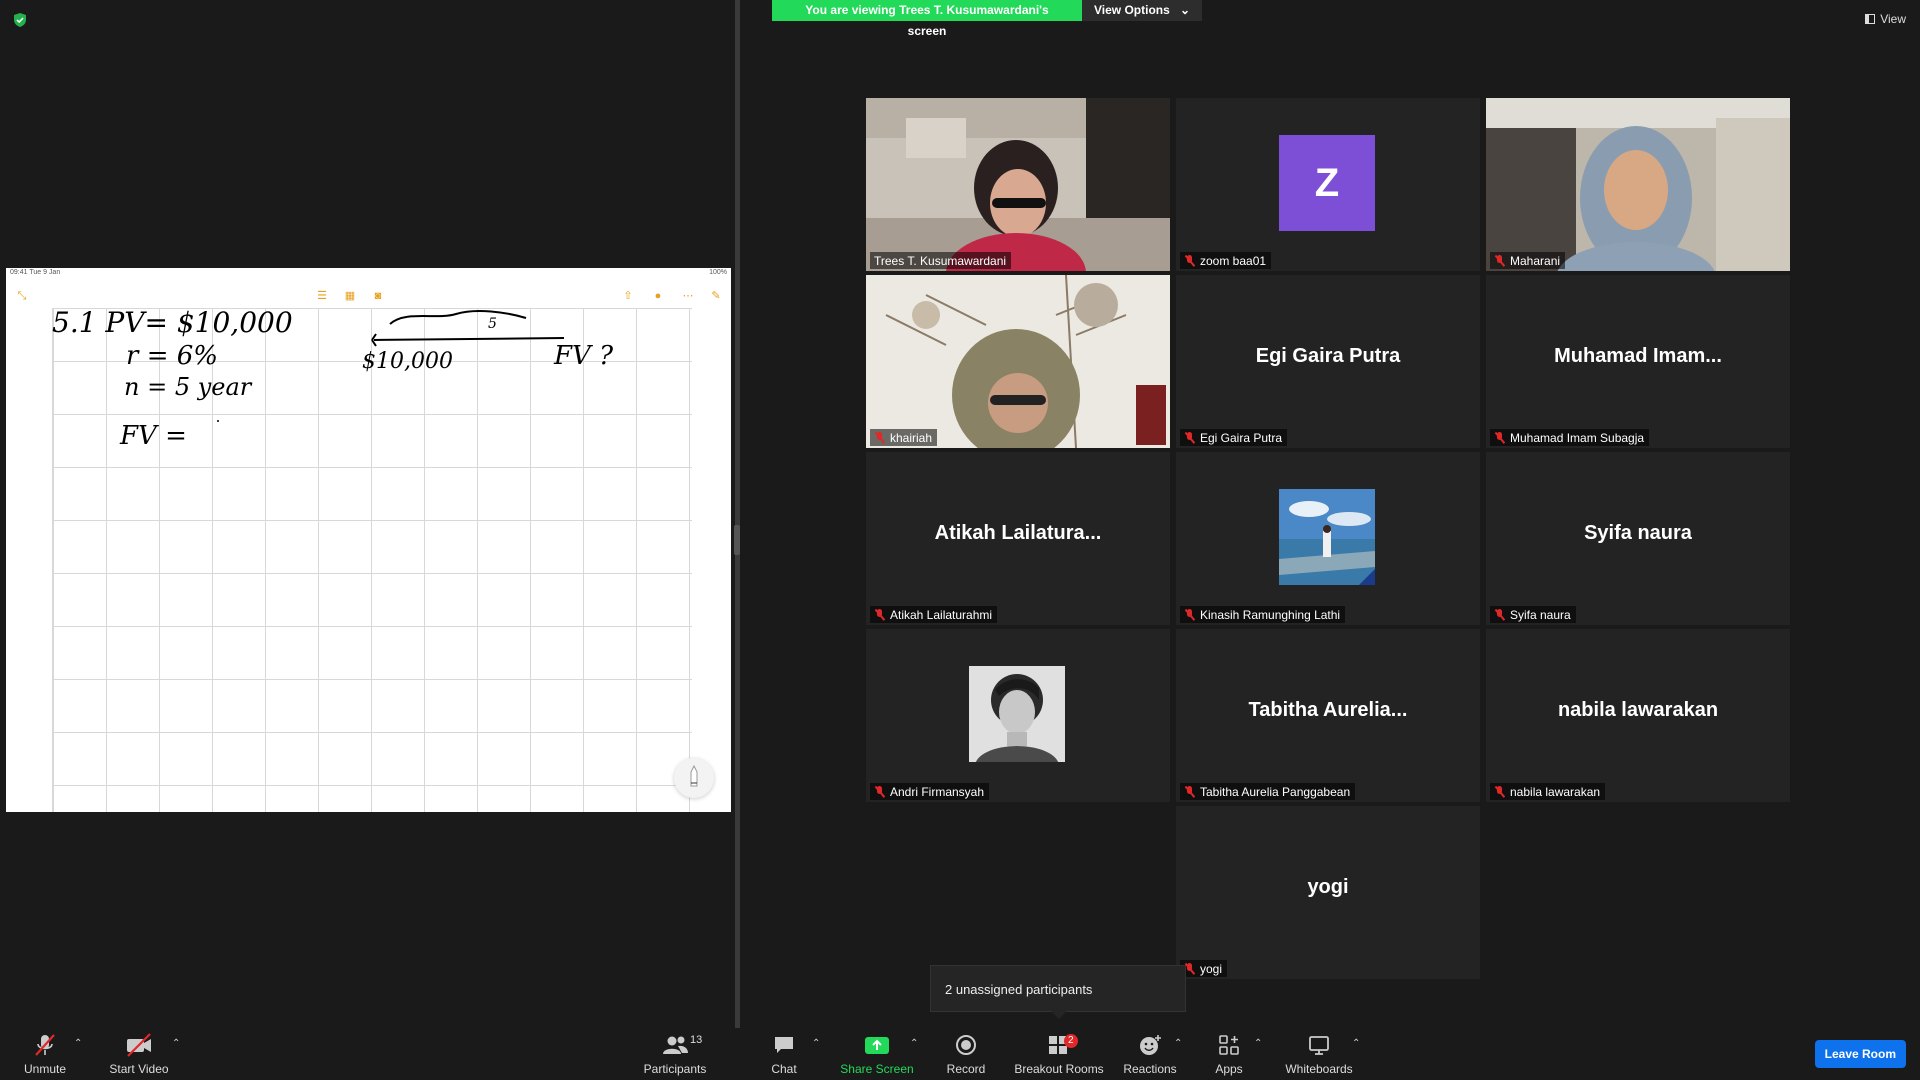 This screenshot has height=1080, width=1920. I want to click on participant-tile: khairiah, so click(1018, 361).